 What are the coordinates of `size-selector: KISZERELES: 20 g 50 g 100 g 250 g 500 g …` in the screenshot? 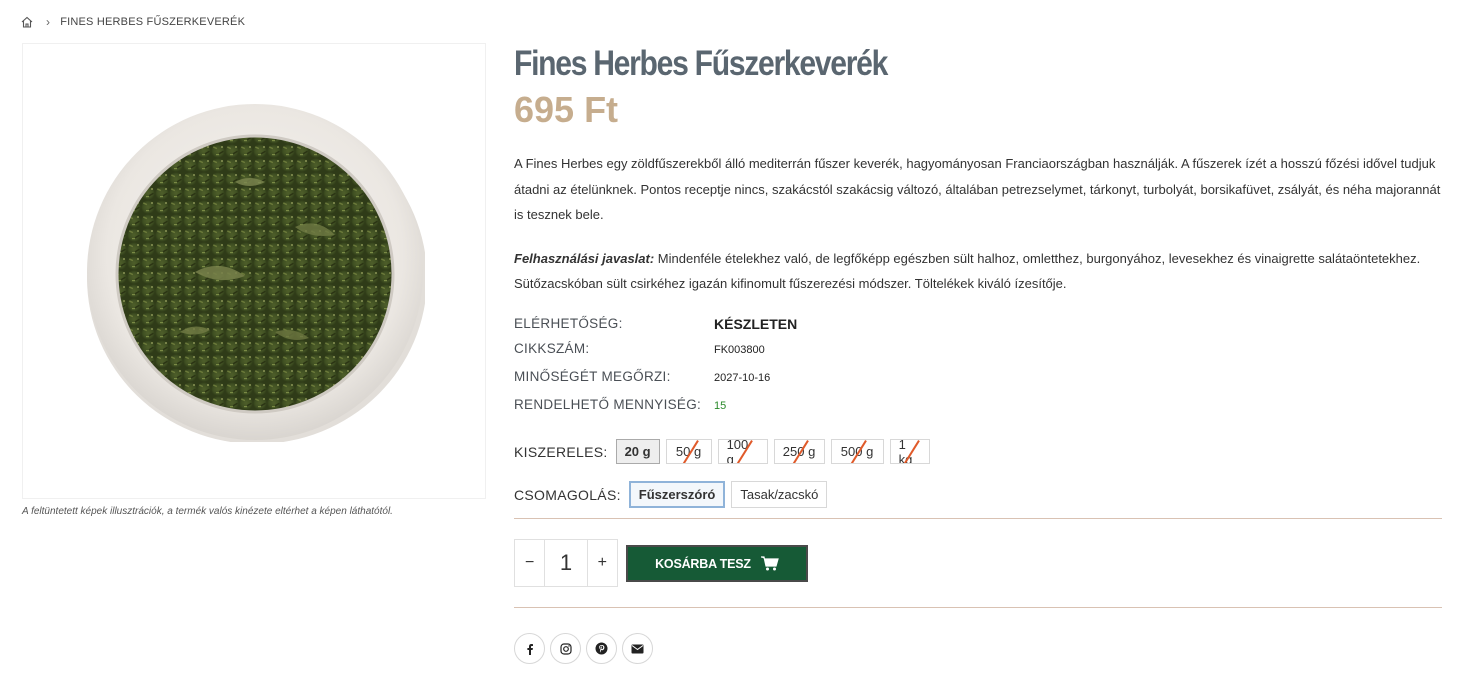 It's located at (725, 451).